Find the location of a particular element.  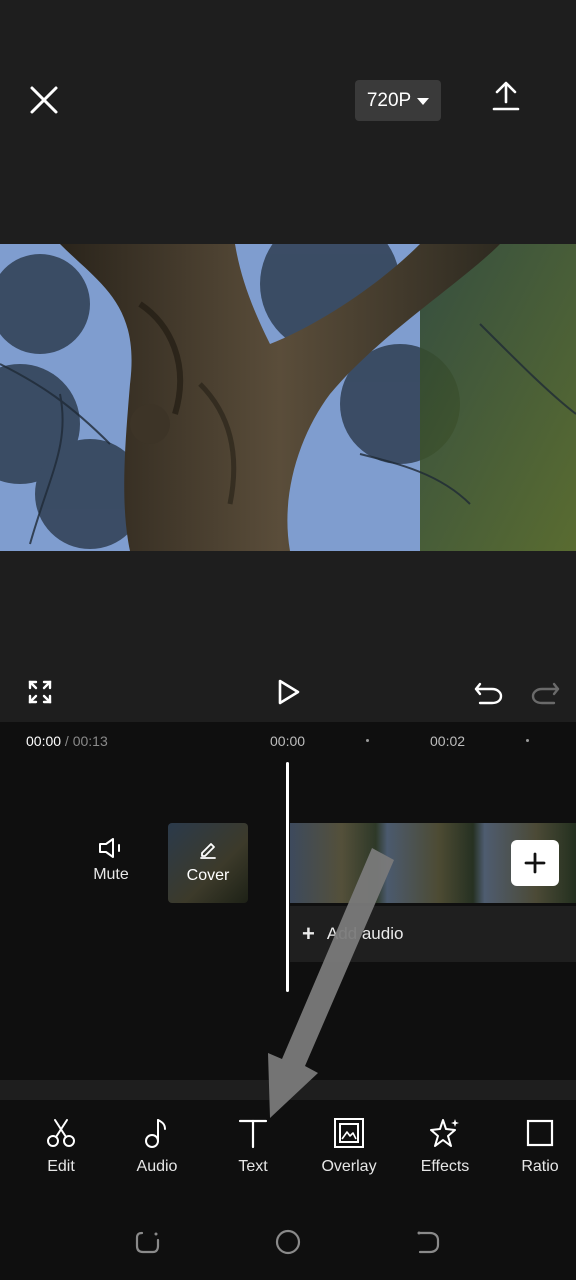

back-button is located at coordinates (428, 1244).